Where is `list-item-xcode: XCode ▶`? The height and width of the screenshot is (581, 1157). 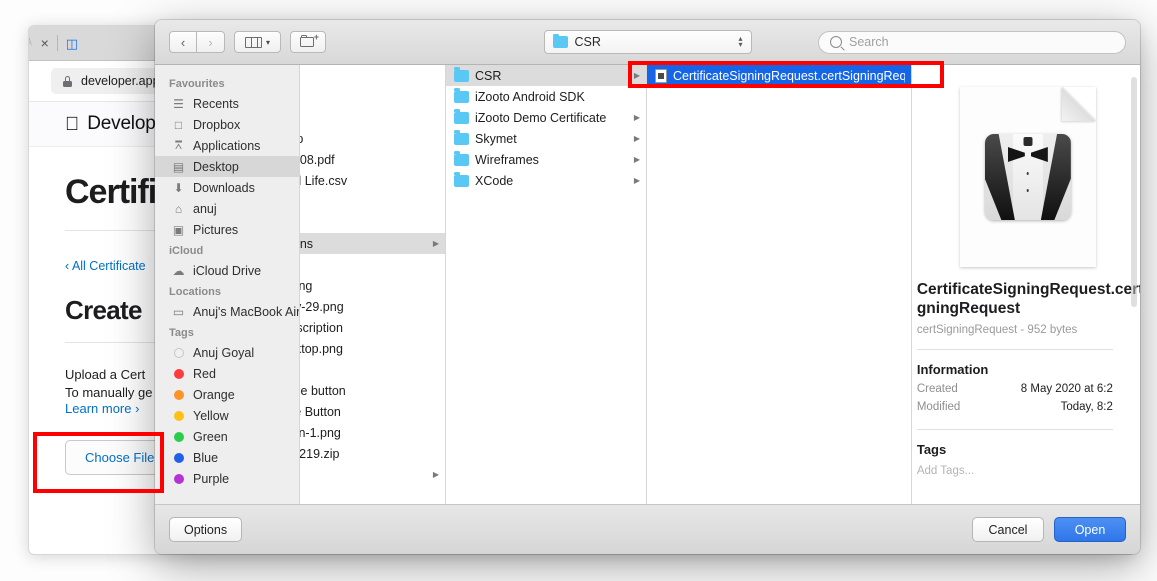
list-item-xcode: XCode ▶ is located at coordinates (546, 180).